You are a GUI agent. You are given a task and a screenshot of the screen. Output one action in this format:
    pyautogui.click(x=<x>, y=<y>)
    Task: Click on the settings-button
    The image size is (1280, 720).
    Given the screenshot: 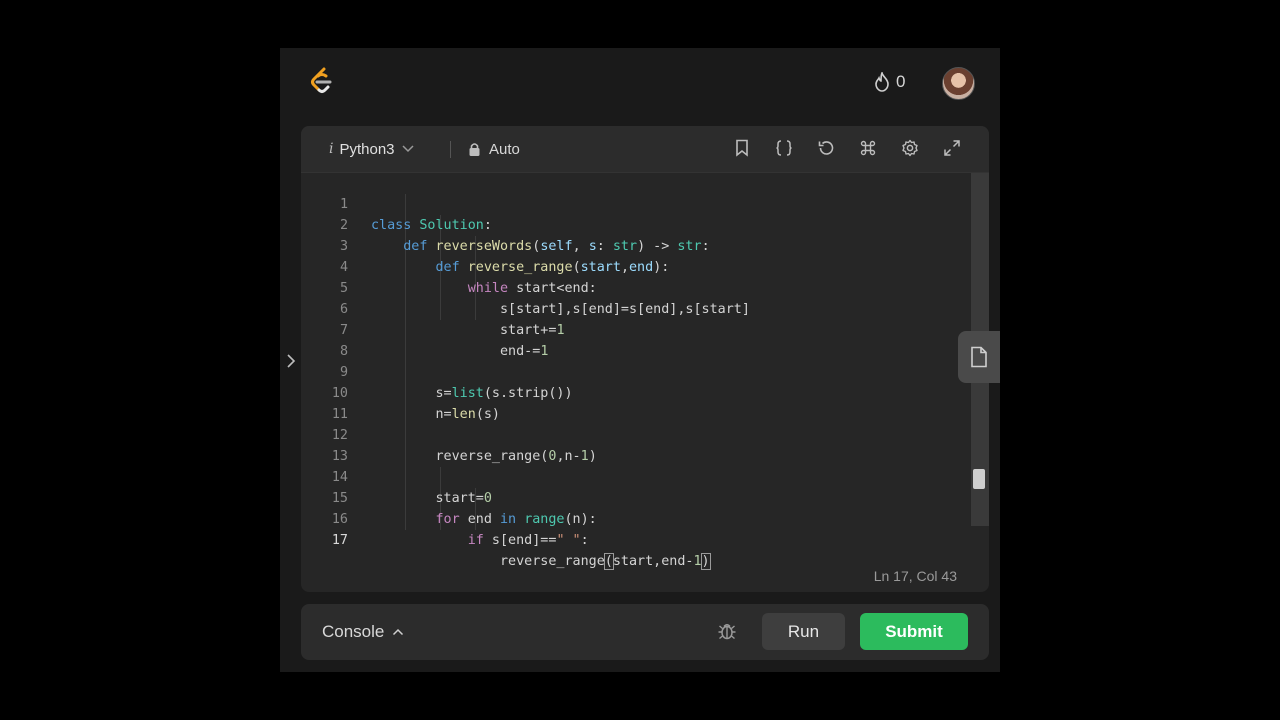 What is the action you would take?
    pyautogui.click(x=910, y=148)
    